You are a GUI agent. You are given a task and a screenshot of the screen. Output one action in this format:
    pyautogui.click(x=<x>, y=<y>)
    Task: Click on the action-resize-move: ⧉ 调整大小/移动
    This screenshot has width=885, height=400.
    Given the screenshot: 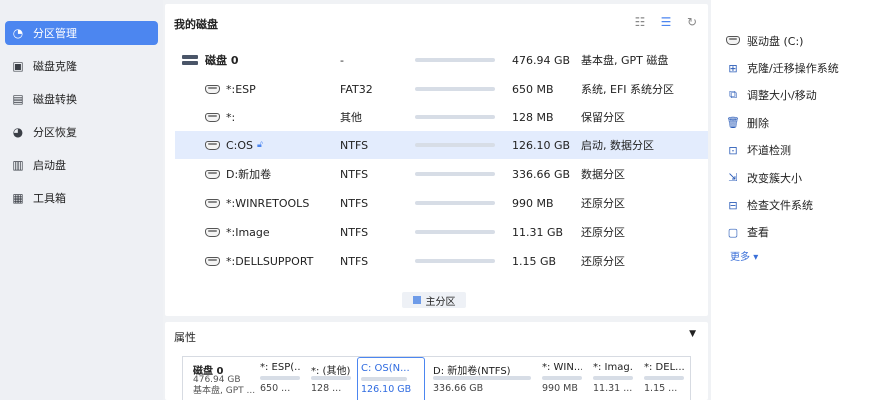 What is the action you would take?
    pyautogui.click(x=798, y=95)
    